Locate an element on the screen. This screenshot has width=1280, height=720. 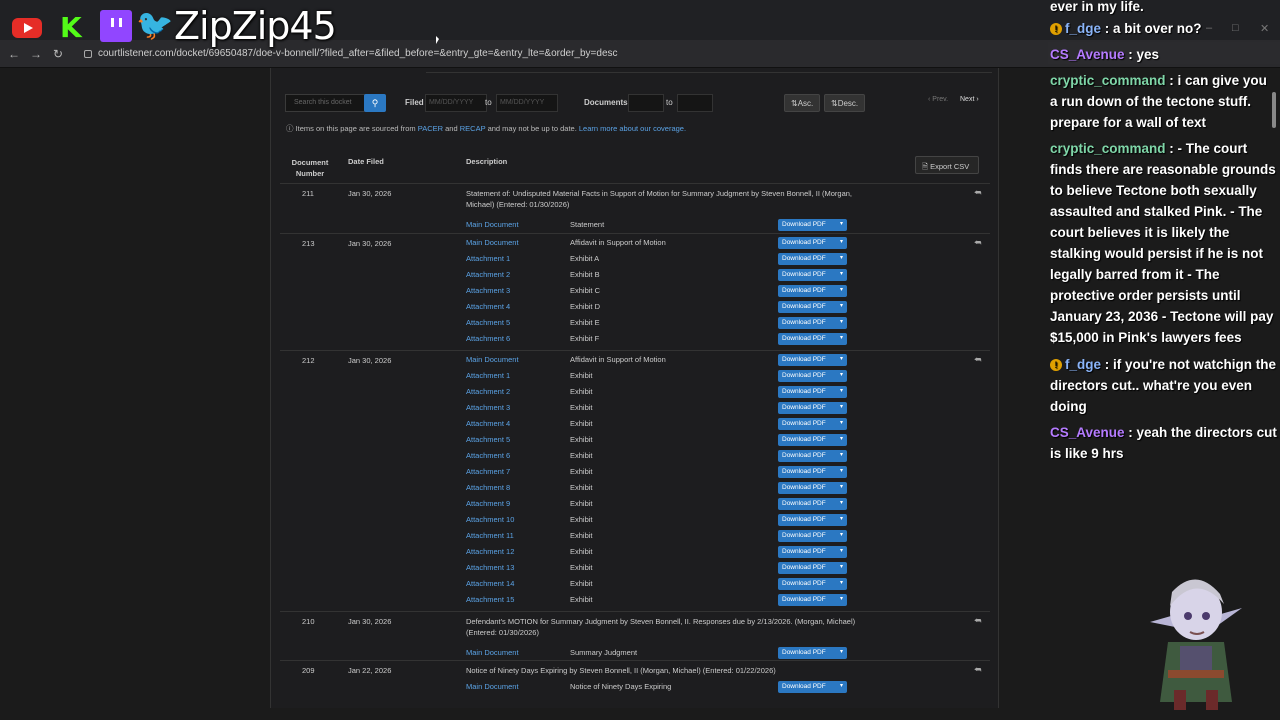
recap-link: RECAP is located at coordinates (473, 128).